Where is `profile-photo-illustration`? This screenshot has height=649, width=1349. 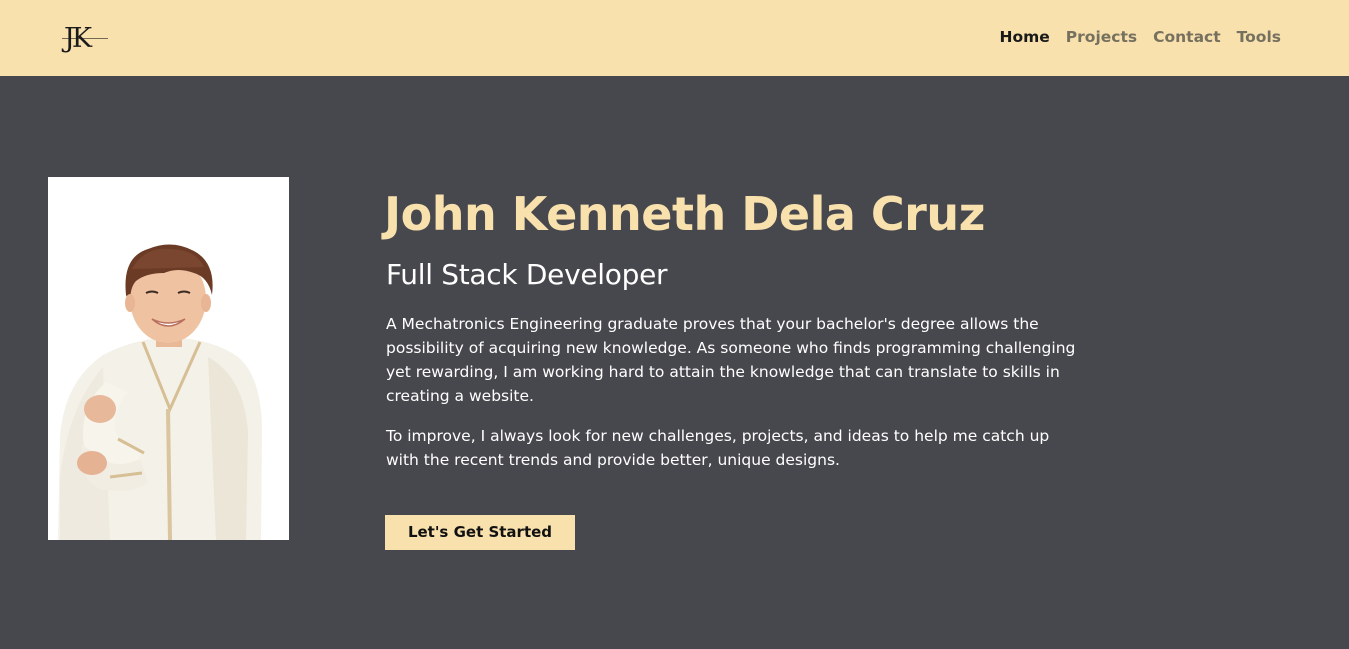 profile-photo-illustration is located at coordinates (168, 358).